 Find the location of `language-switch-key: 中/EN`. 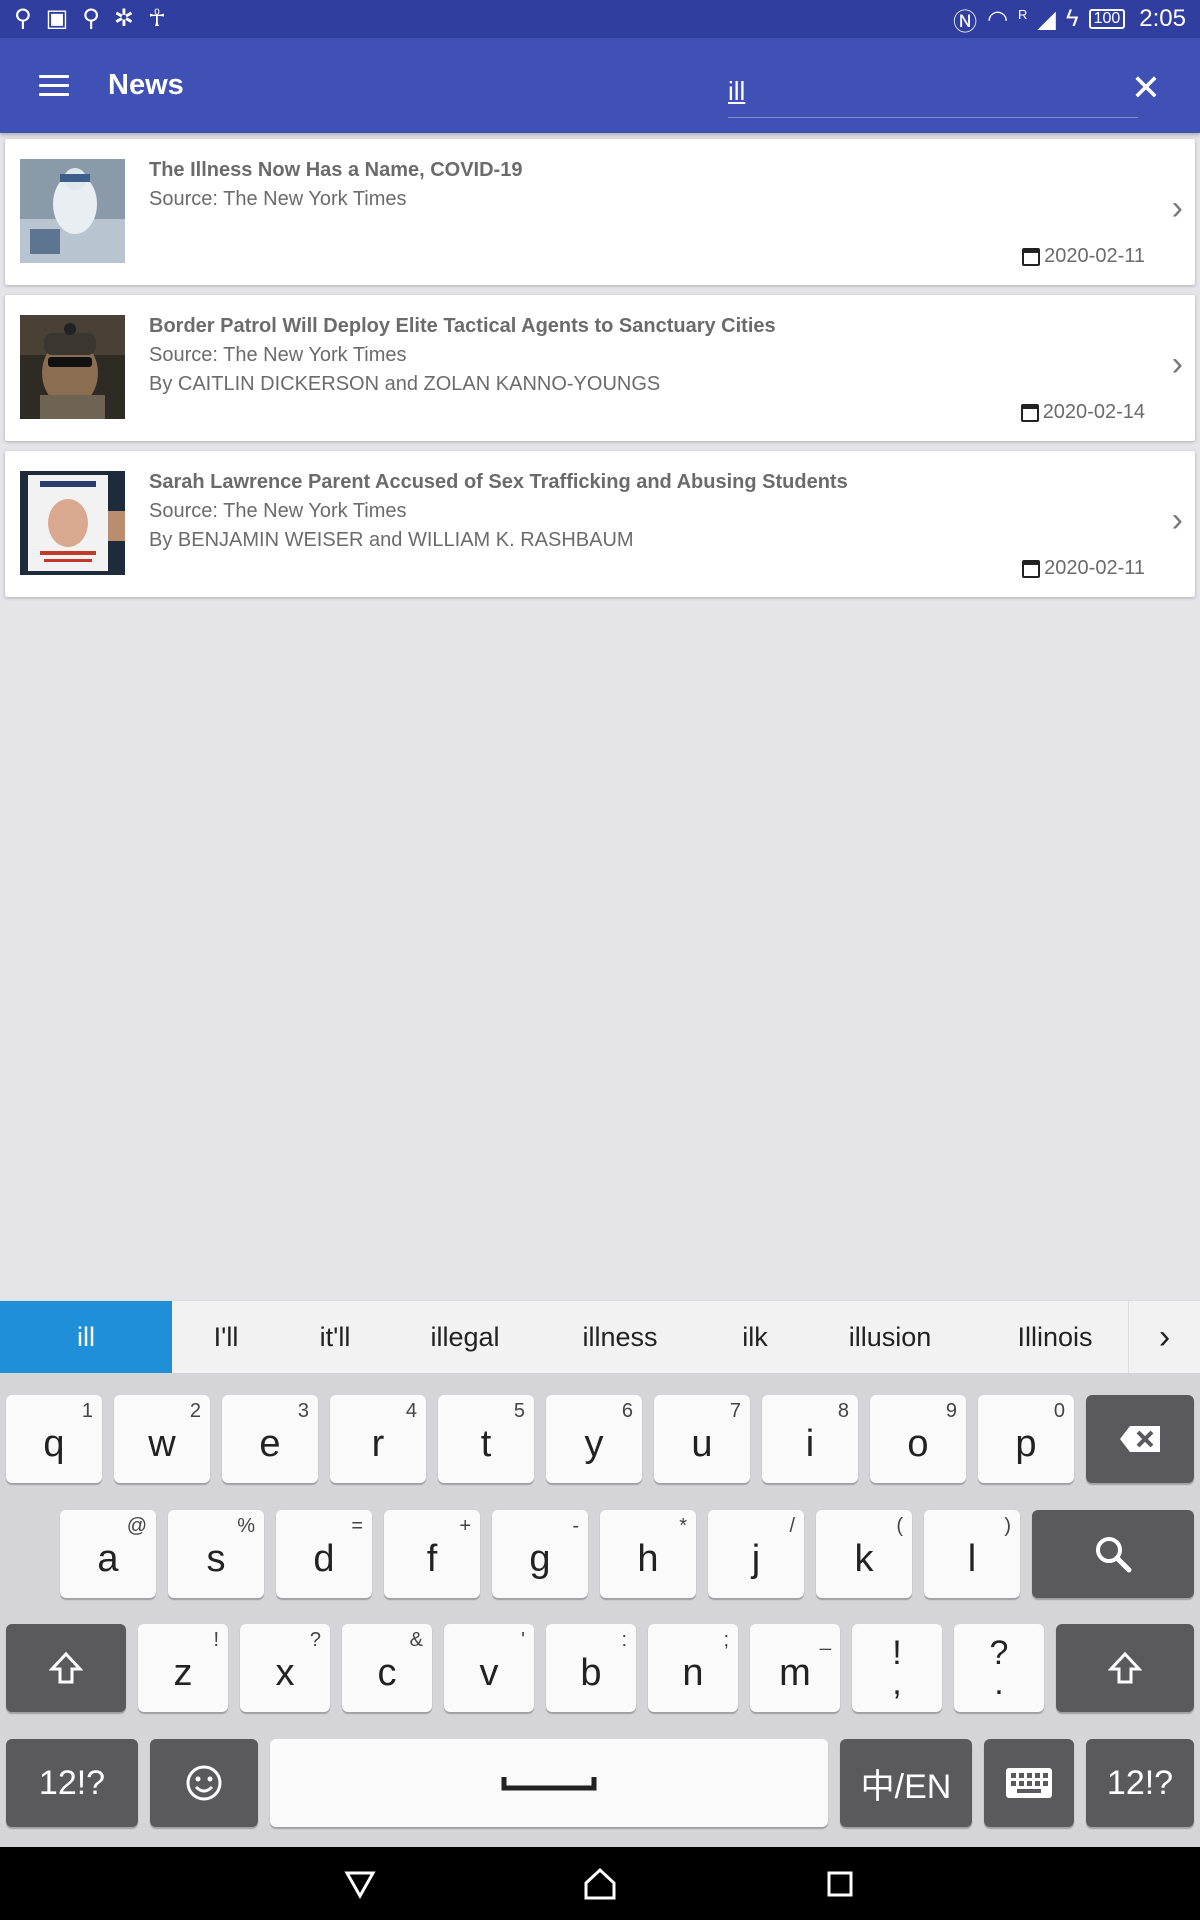

language-switch-key: 中/EN is located at coordinates (906, 1783).